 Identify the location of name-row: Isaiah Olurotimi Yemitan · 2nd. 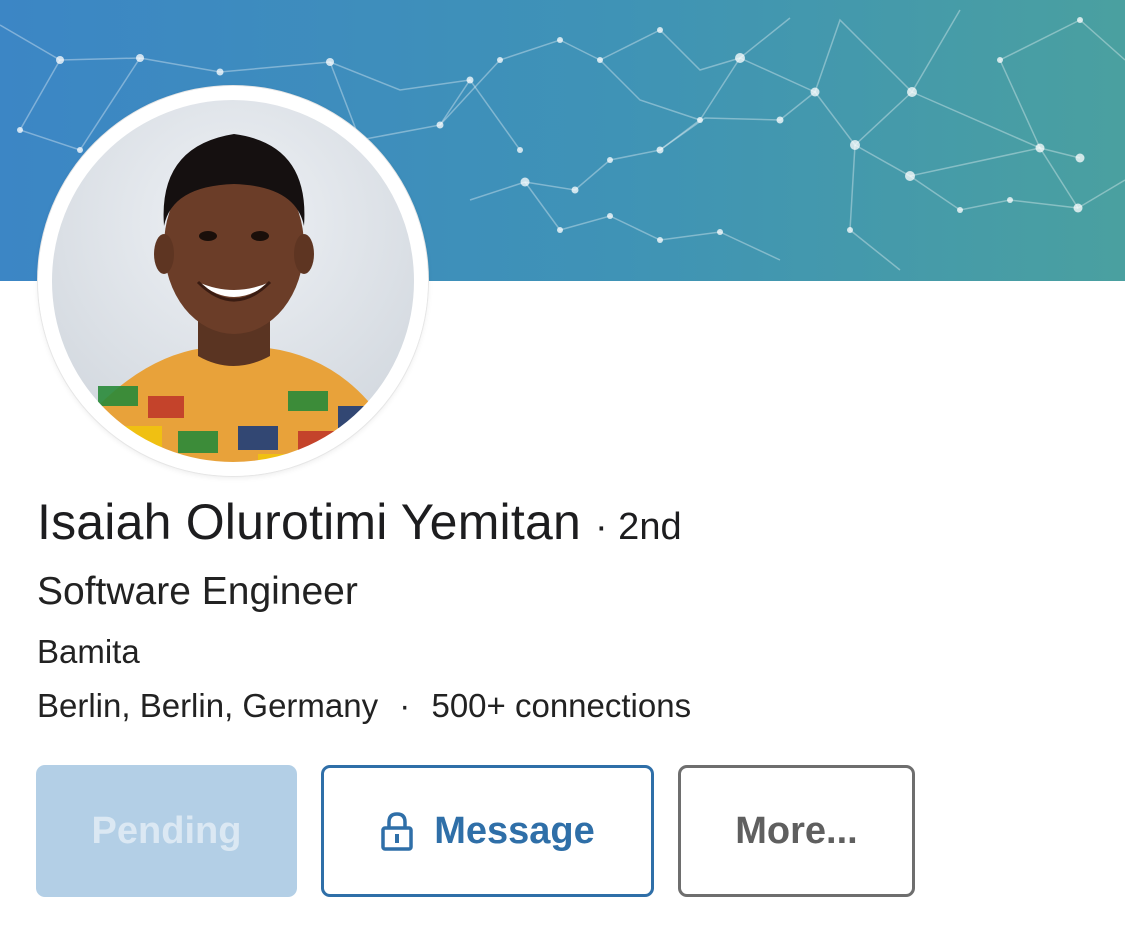
(359, 522).